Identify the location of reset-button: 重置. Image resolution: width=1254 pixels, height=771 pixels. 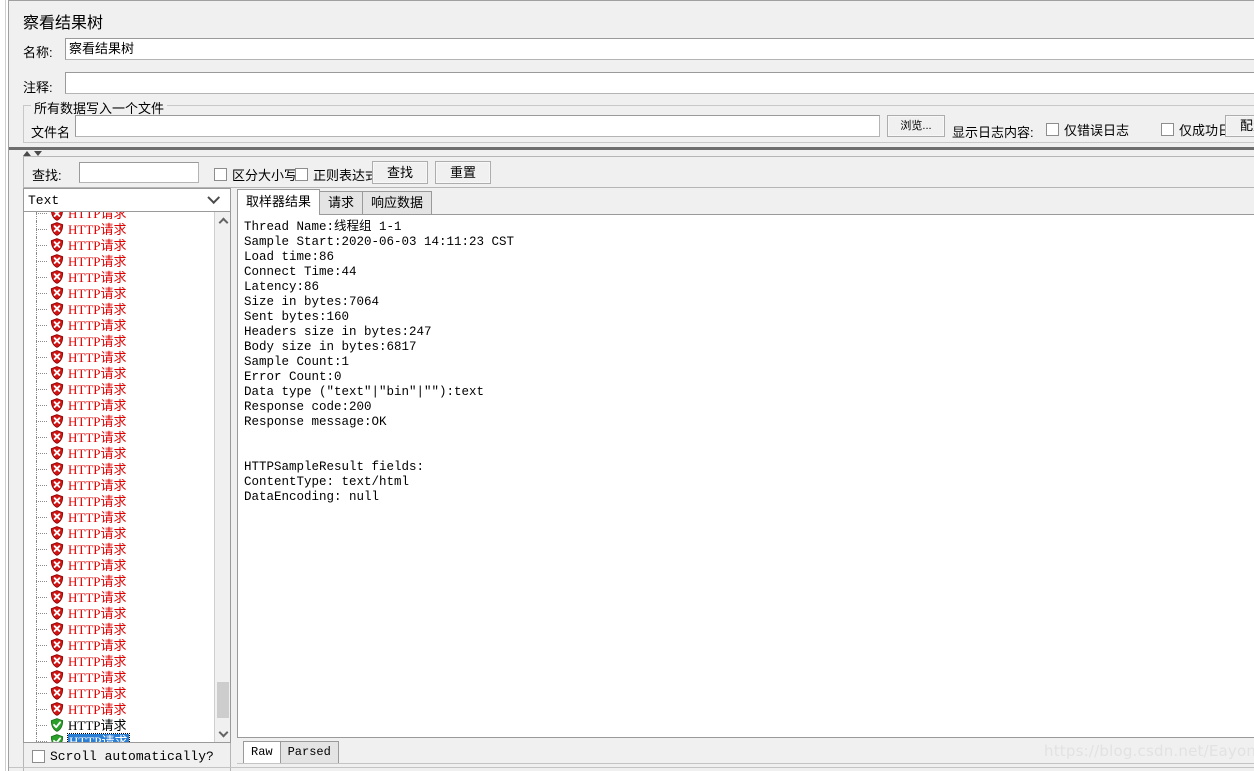
(463, 172).